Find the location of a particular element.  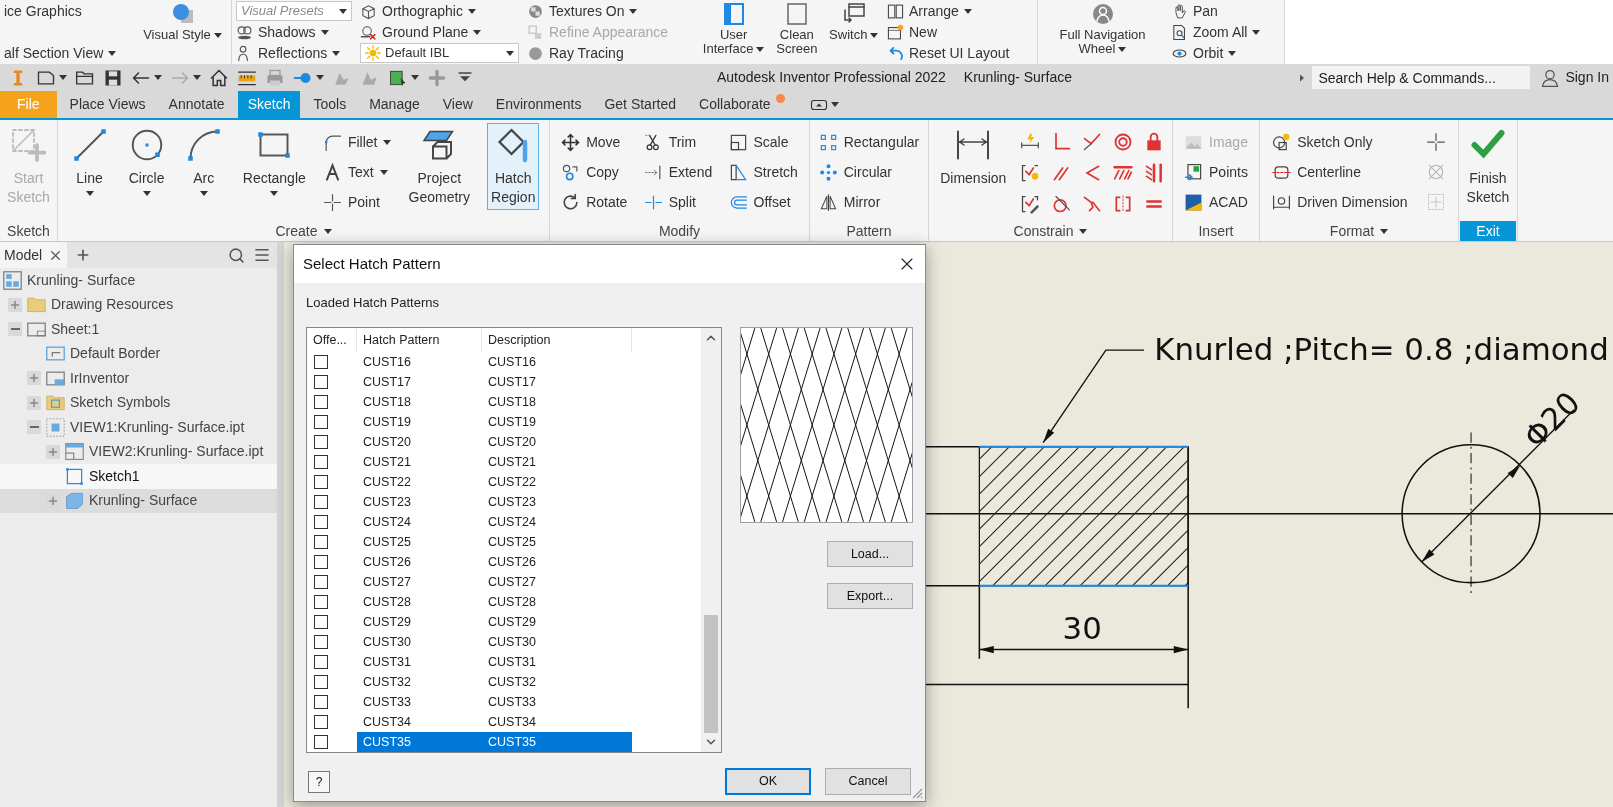

ribbon-tab: Collaborate is located at coordinates (735, 104).